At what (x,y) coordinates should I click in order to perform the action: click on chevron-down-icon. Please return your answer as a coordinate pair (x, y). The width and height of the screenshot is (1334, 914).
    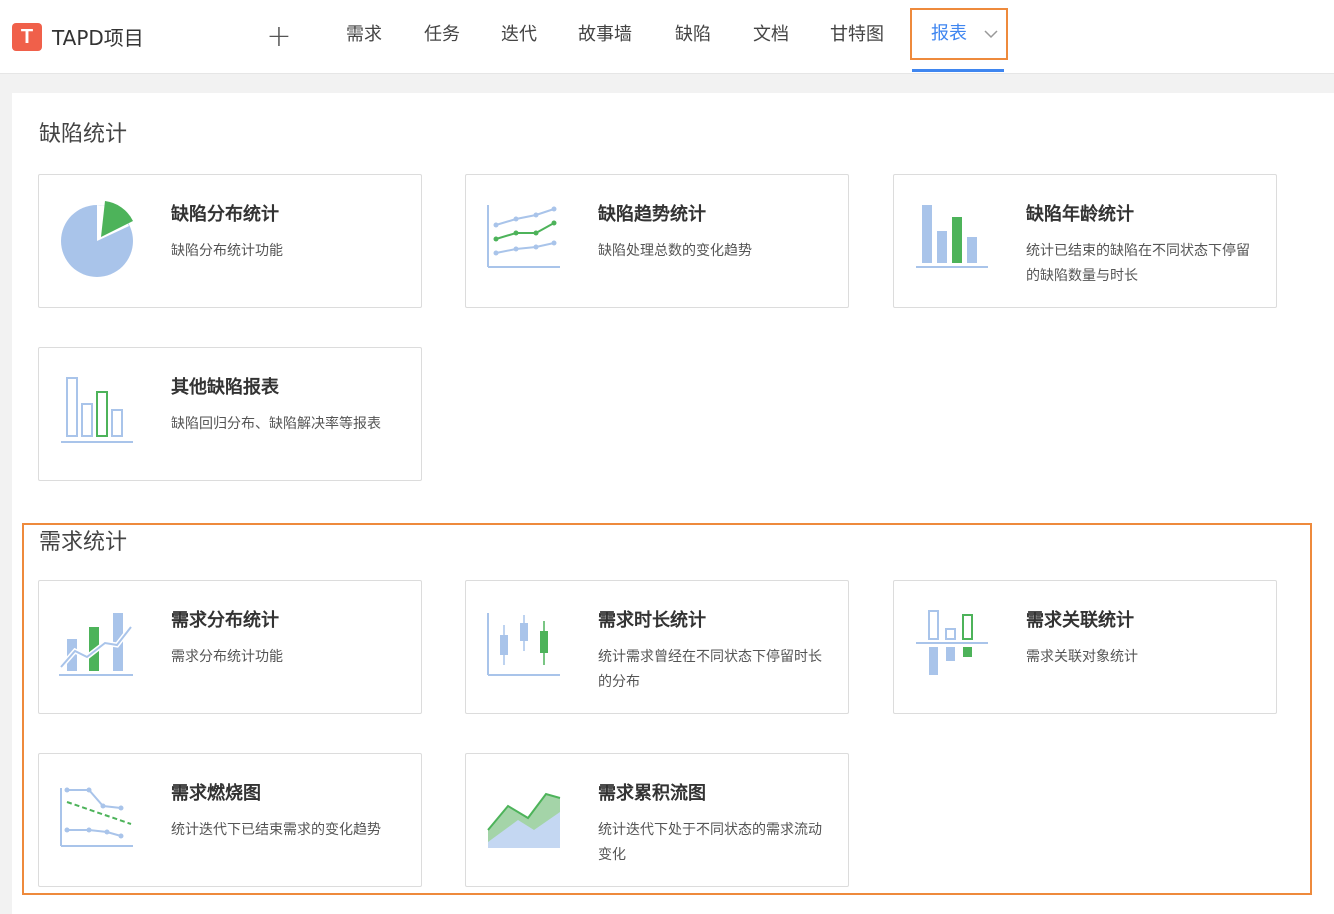
    Looking at the image, I should click on (991, 34).